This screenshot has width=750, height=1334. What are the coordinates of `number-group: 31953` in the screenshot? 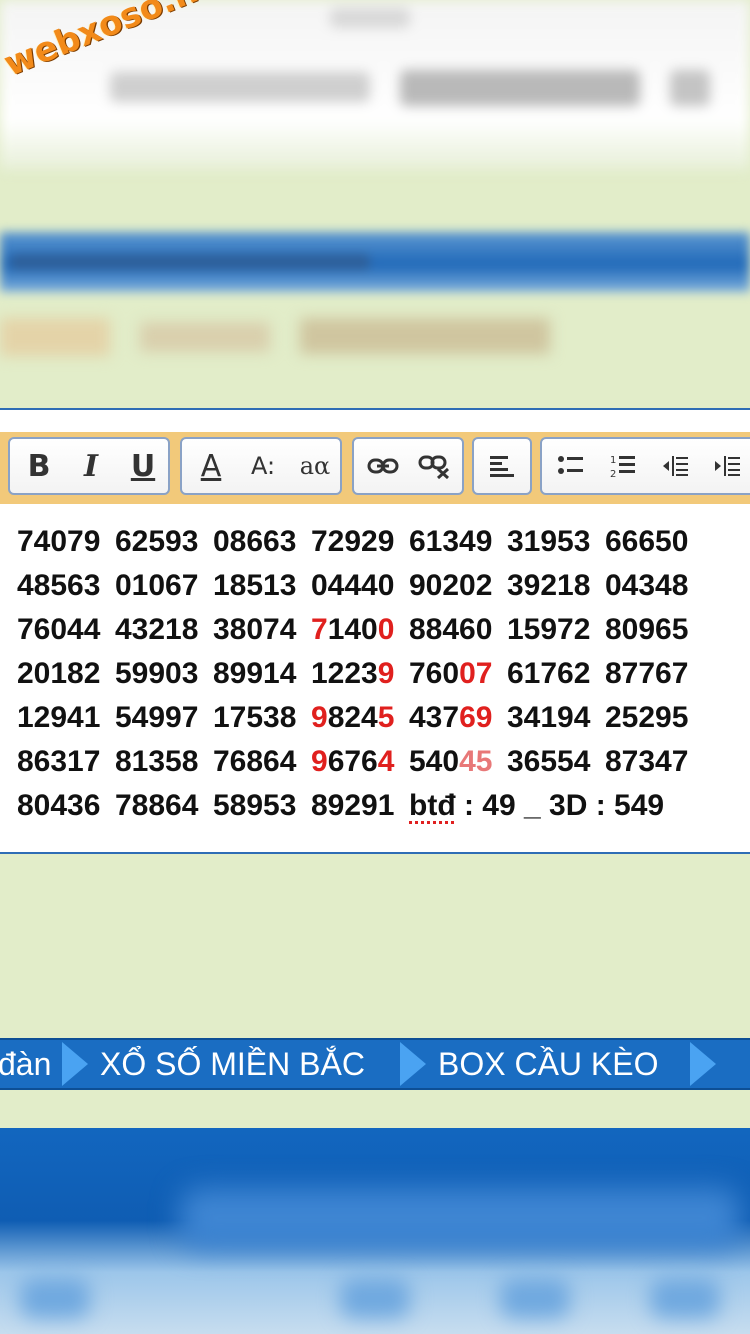 It's located at (549, 541).